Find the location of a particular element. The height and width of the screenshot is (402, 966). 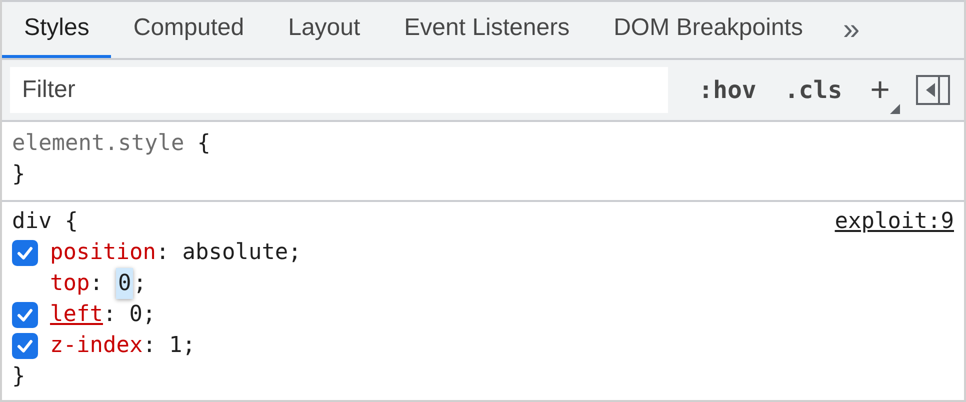

tab: Computed is located at coordinates (188, 29).